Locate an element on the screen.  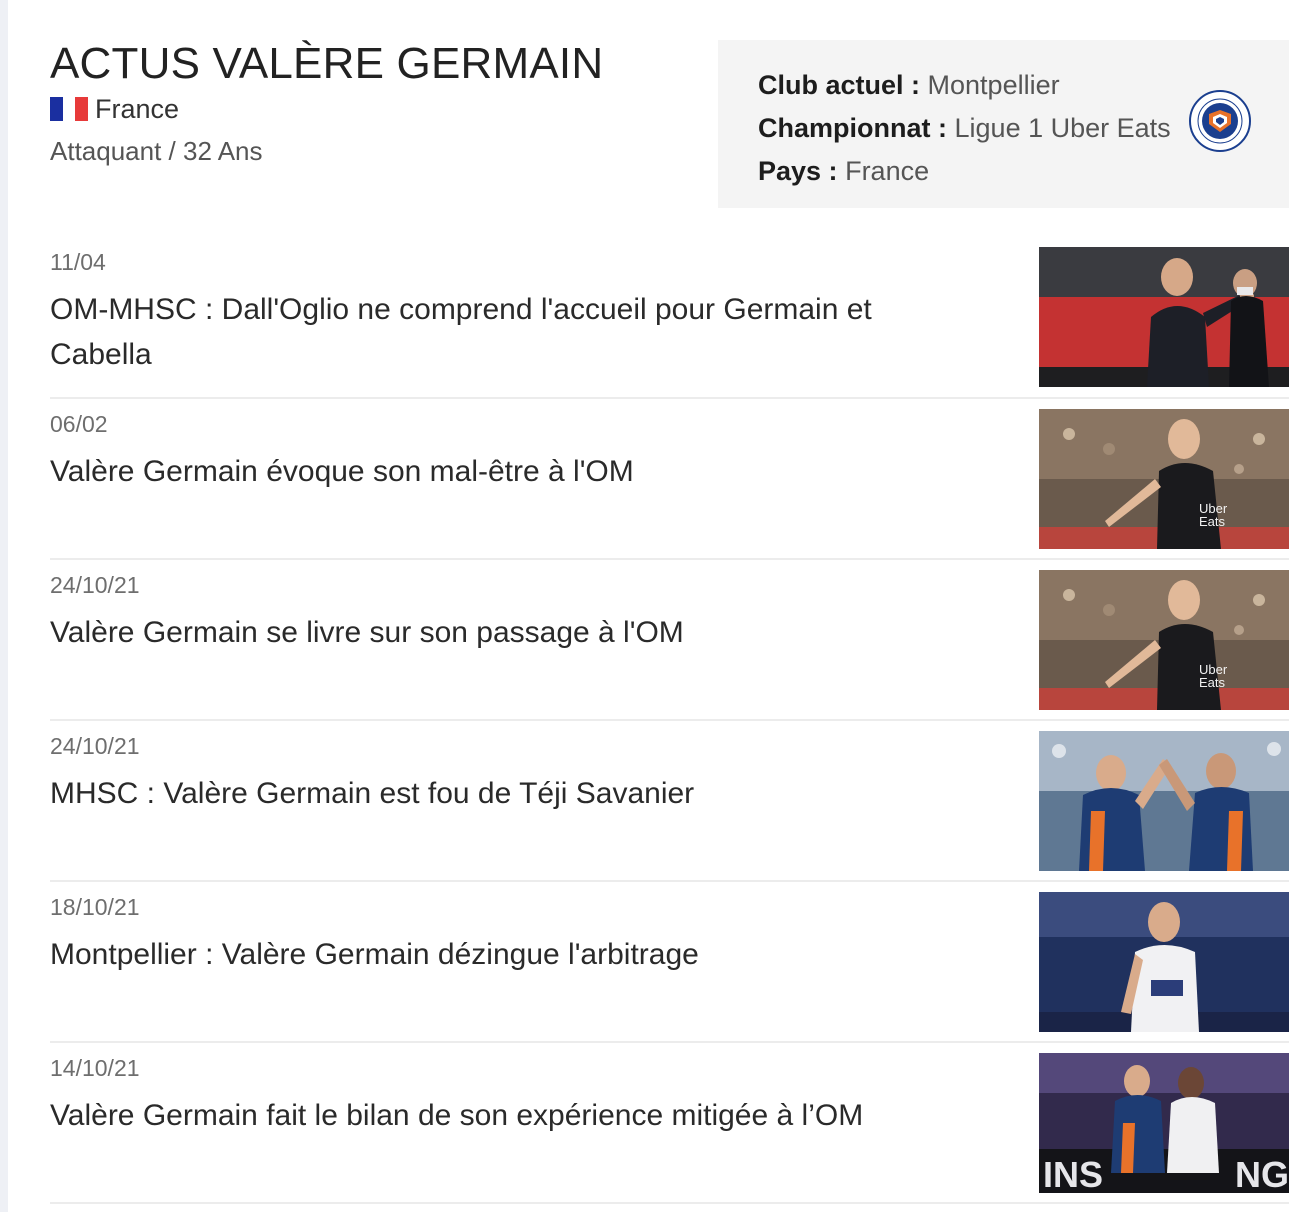
club-value: Montpellier is located at coordinates (994, 85).